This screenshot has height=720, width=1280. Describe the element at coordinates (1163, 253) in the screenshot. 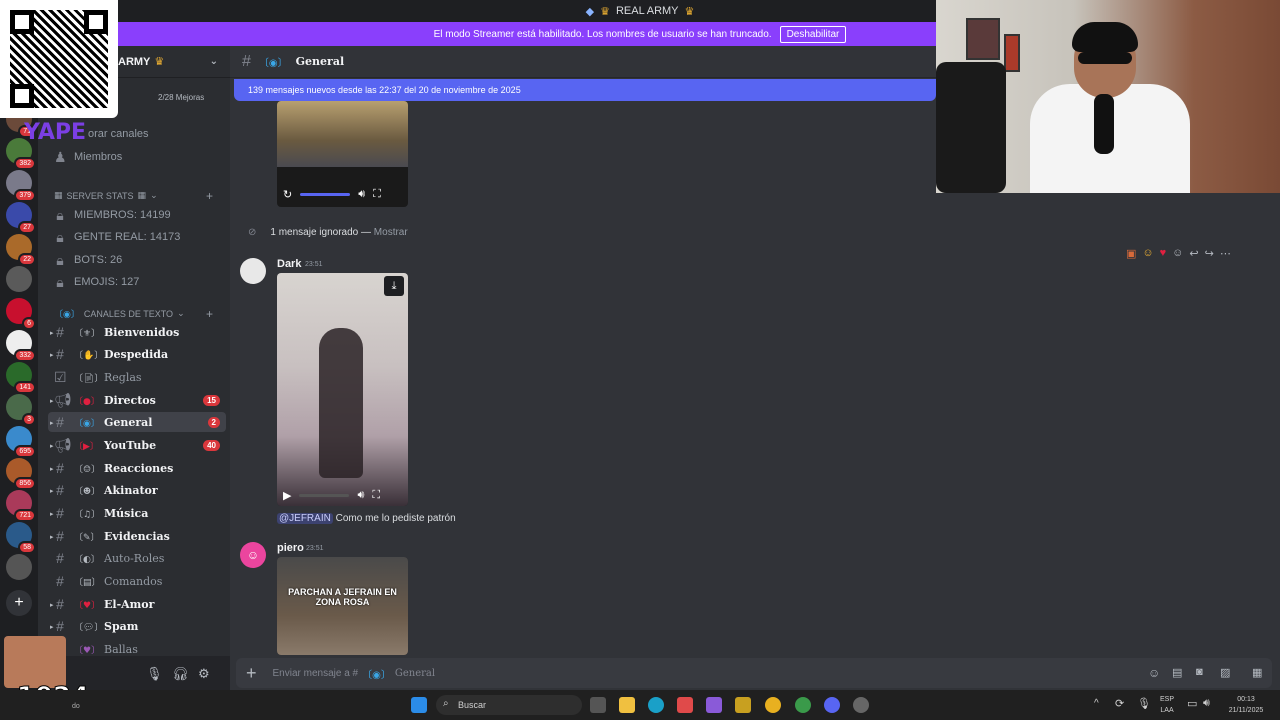

I see `heart-icon: ♥` at that location.